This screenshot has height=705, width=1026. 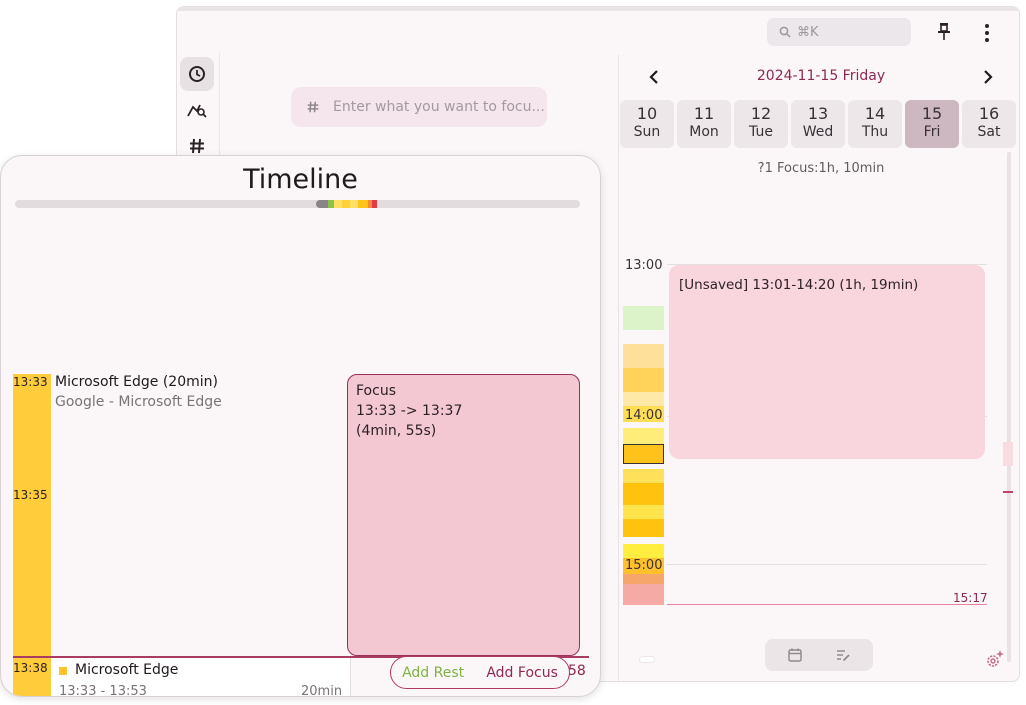 I want to click on app-detail-time: 13:33 - 13:53, so click(x=103, y=690).